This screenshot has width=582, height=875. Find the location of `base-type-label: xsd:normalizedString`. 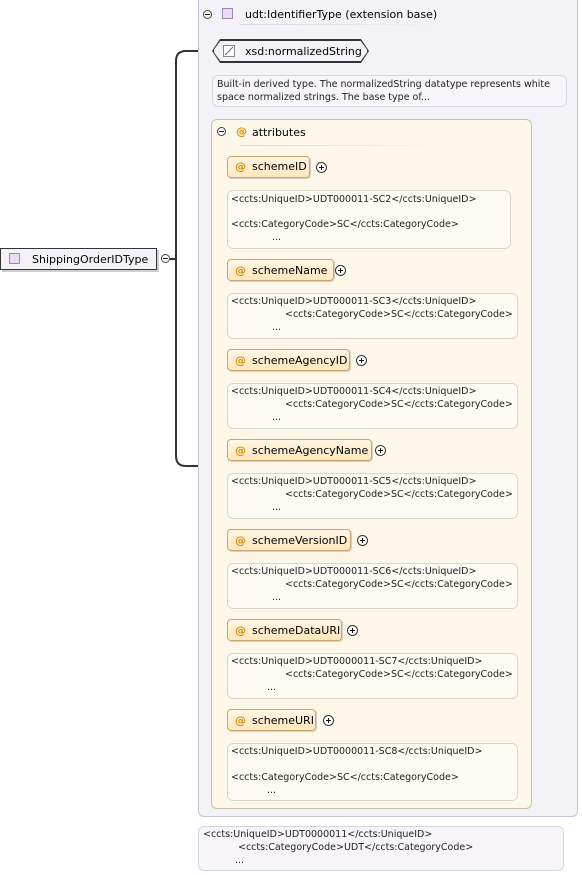

base-type-label: xsd:normalizedString is located at coordinates (303, 51).